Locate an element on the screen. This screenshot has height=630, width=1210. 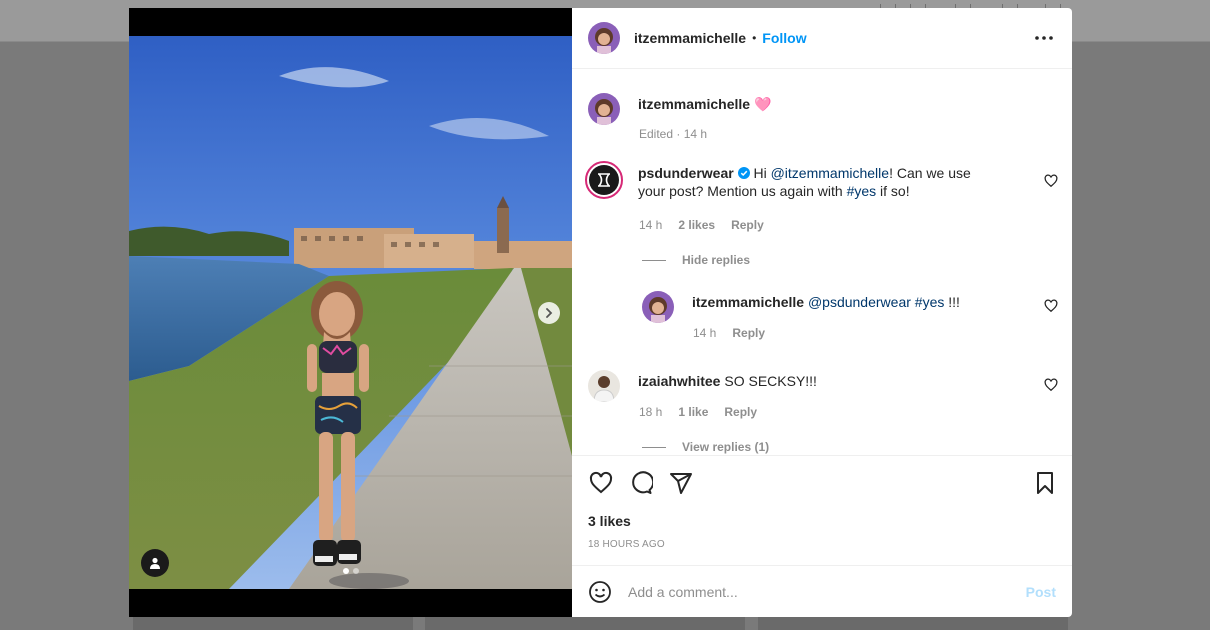
comment-bubble-icon is located at coordinates (641, 483).